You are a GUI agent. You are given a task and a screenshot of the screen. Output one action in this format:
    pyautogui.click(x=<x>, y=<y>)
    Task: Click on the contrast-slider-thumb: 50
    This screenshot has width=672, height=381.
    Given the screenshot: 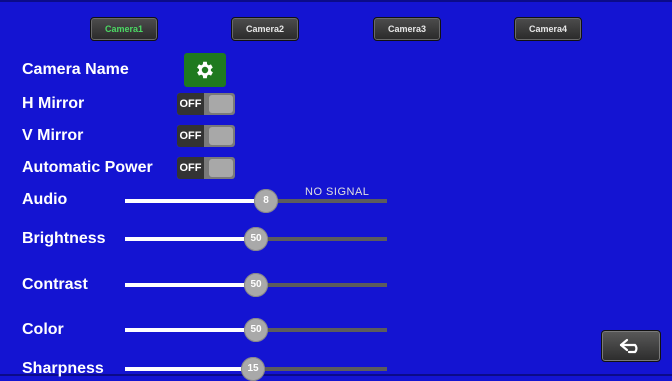 What is the action you would take?
    pyautogui.click(x=256, y=285)
    